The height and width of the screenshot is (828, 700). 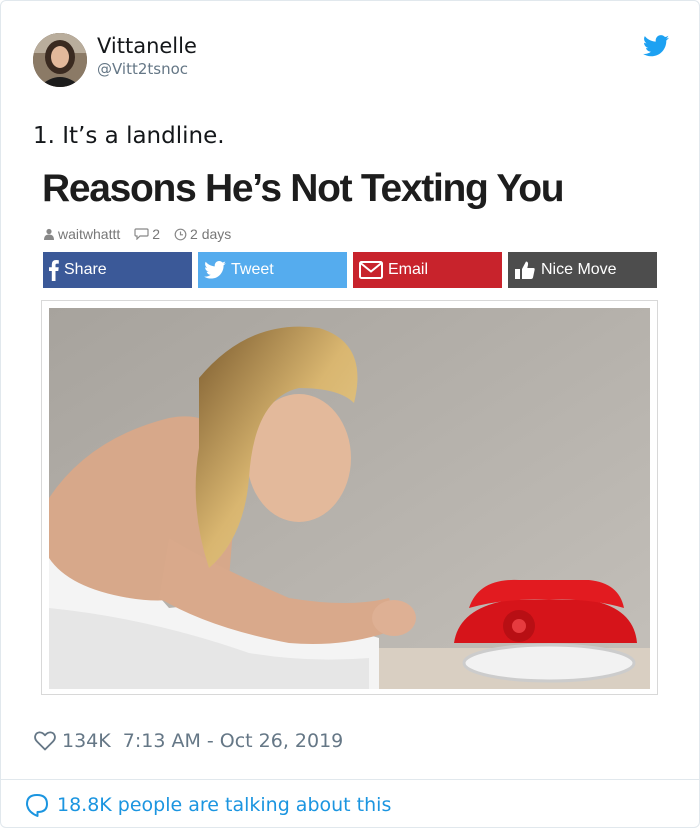 What do you see at coordinates (142, 69) in the screenshot?
I see `user-handle: @Vitt2tsnoc` at bounding box center [142, 69].